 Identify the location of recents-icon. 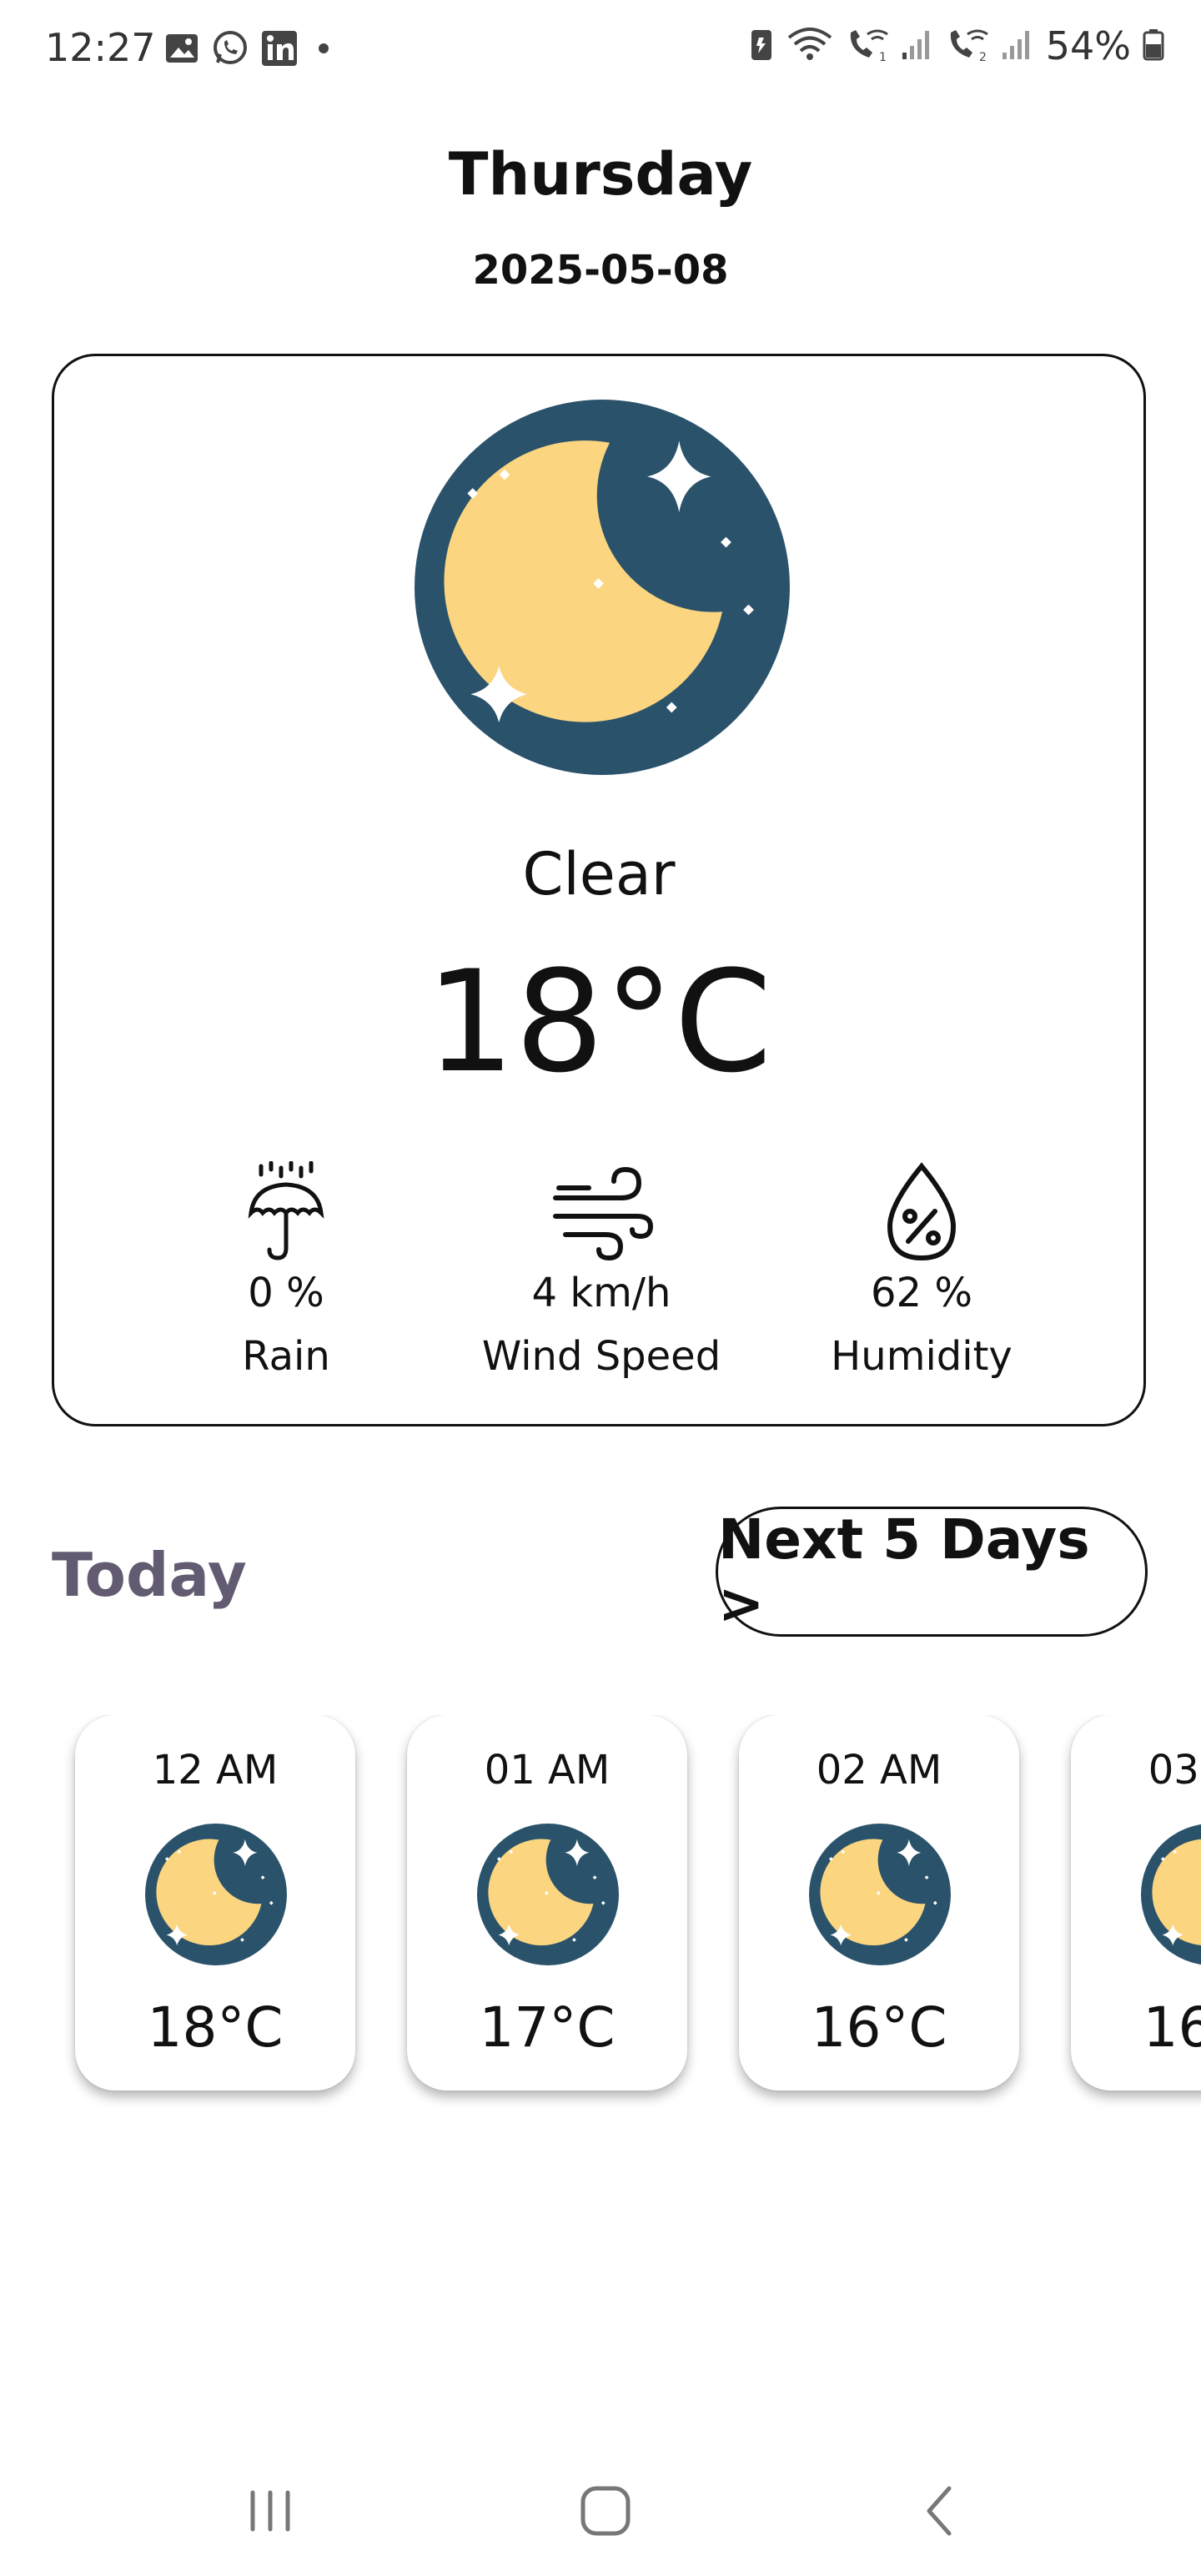
(270, 2511).